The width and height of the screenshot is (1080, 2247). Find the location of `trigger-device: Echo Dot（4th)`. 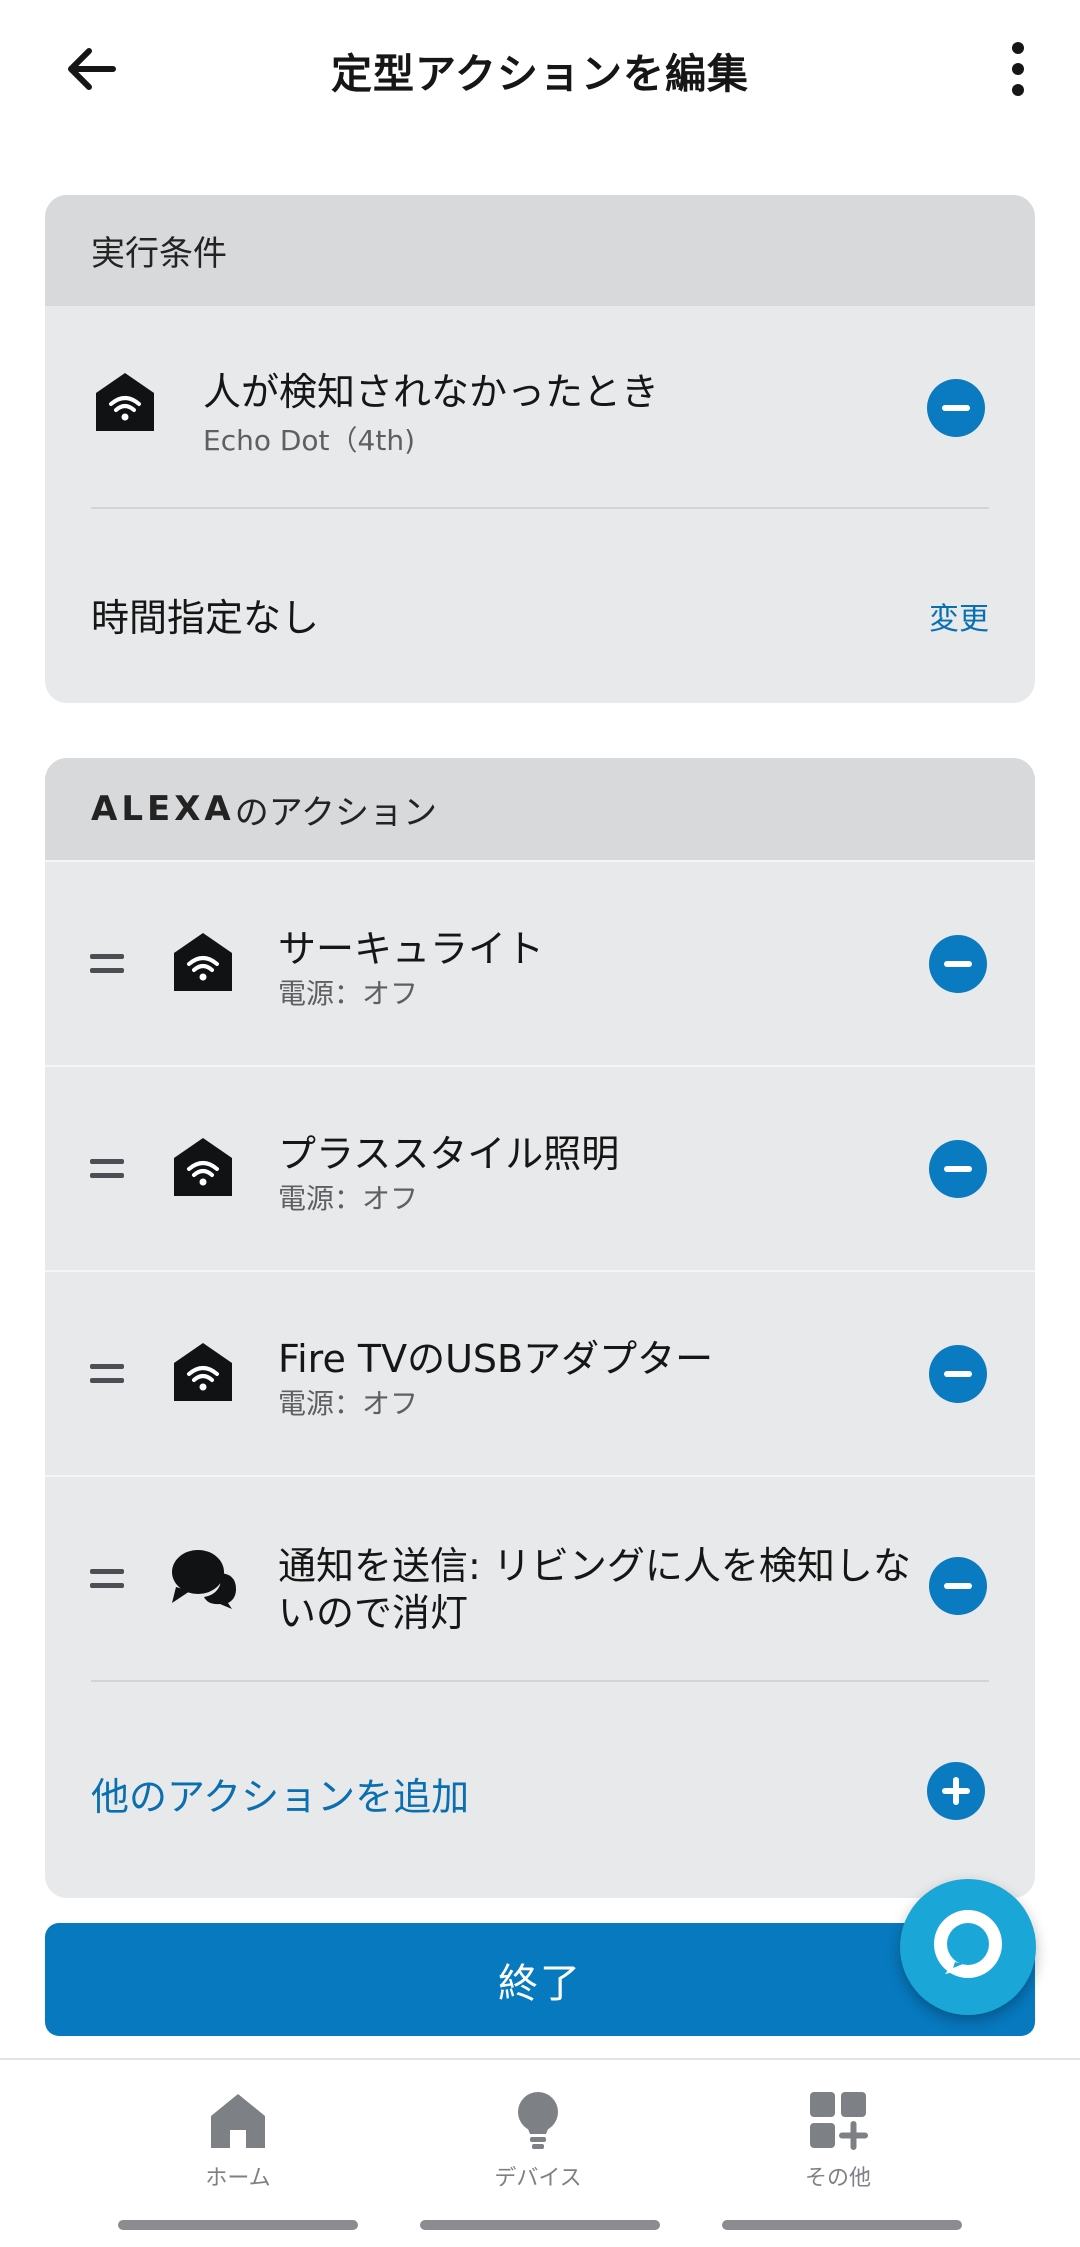

trigger-device: Echo Dot（4th) is located at coordinates (309, 440).